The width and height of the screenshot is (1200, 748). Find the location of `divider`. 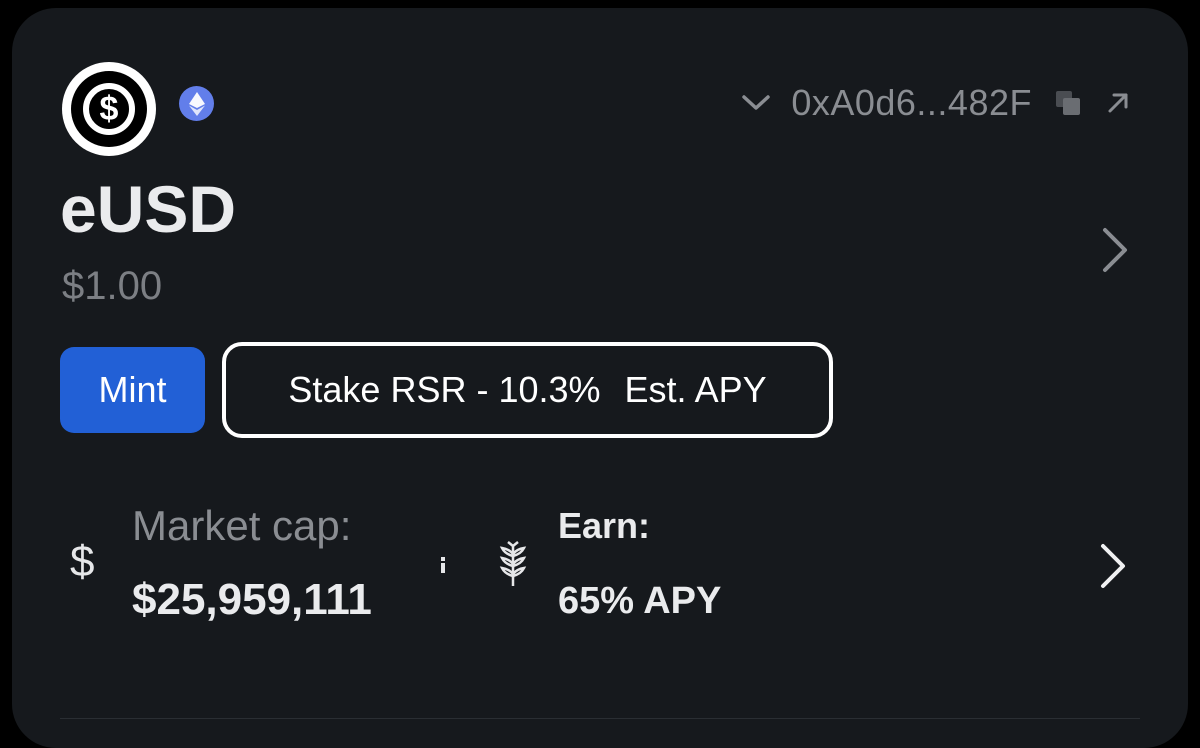

divider is located at coordinates (600, 718).